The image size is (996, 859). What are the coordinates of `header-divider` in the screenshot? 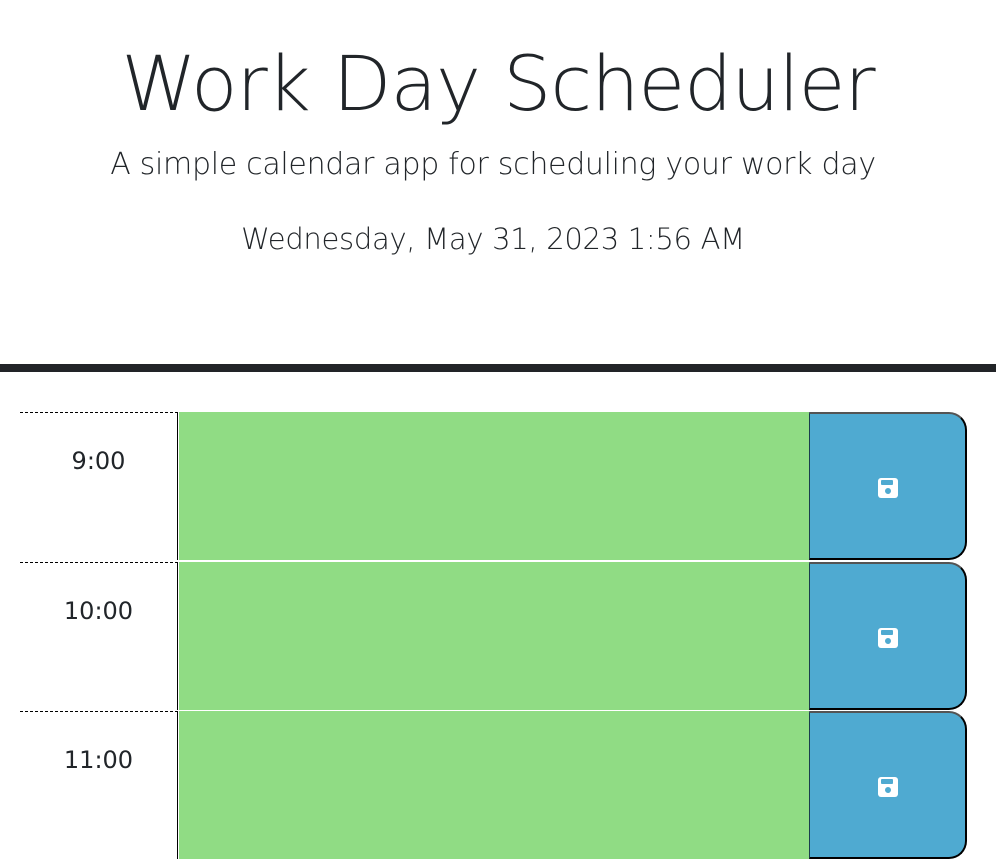 It's located at (498, 368).